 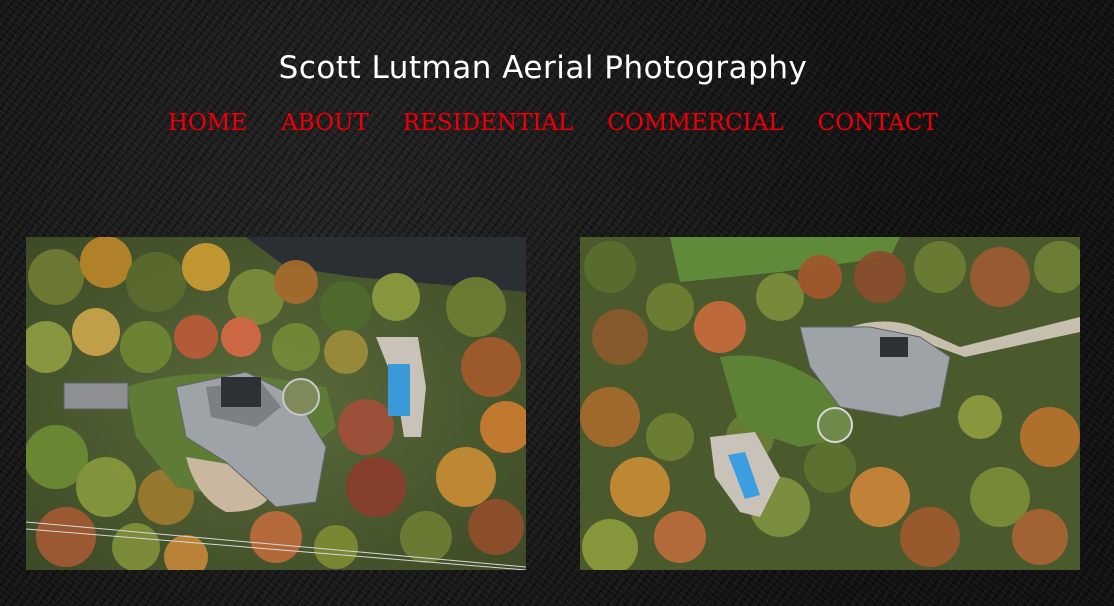 What do you see at coordinates (543, 68) in the screenshot?
I see `site-title: Scott Lutman Aerial Photography` at bounding box center [543, 68].